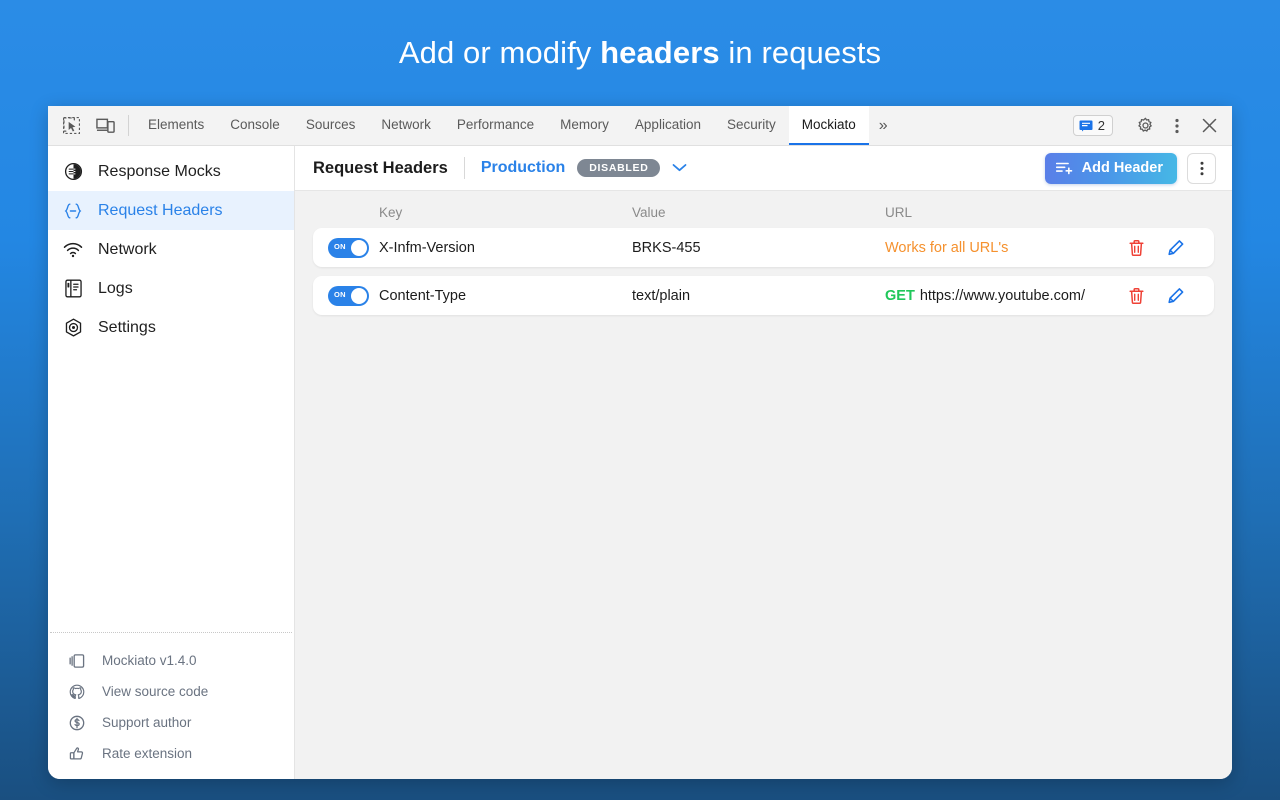 Image resolution: width=1280 pixels, height=800 pixels. Describe the element at coordinates (1145, 126) in the screenshot. I see `settings-gear-icon` at that location.